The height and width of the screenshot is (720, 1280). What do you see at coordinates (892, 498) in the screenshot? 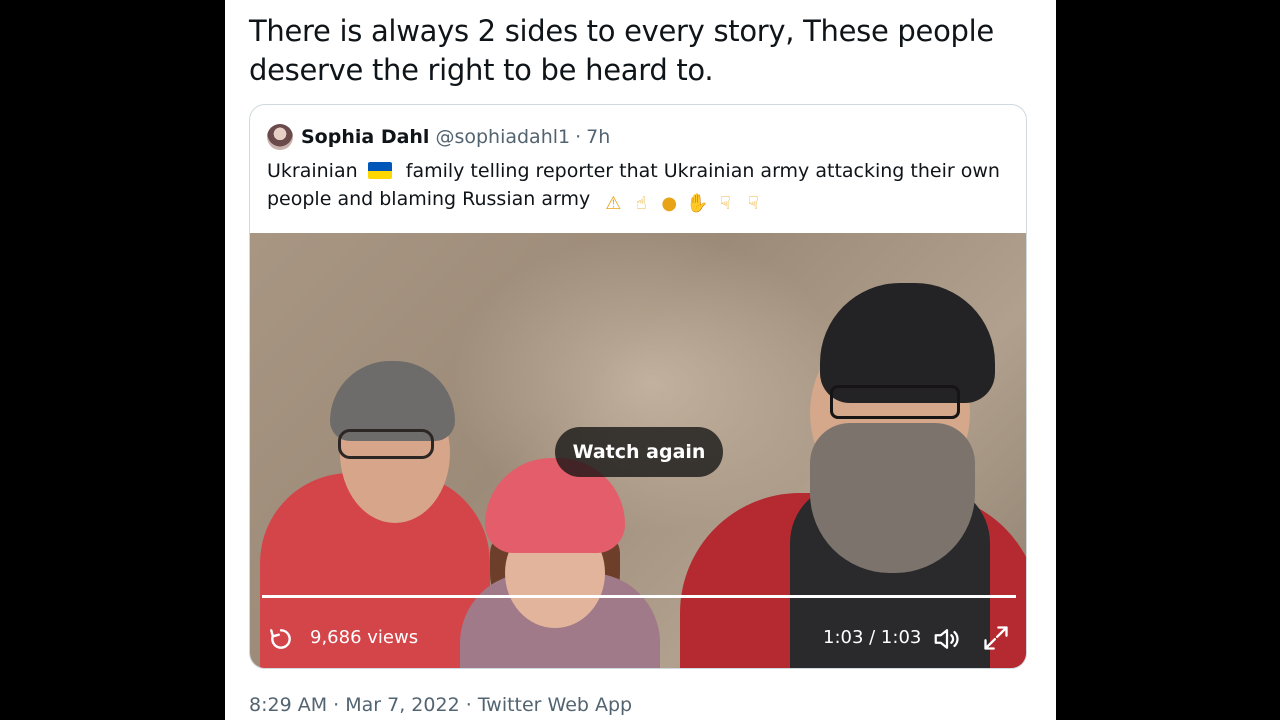
I see `man-beard` at bounding box center [892, 498].